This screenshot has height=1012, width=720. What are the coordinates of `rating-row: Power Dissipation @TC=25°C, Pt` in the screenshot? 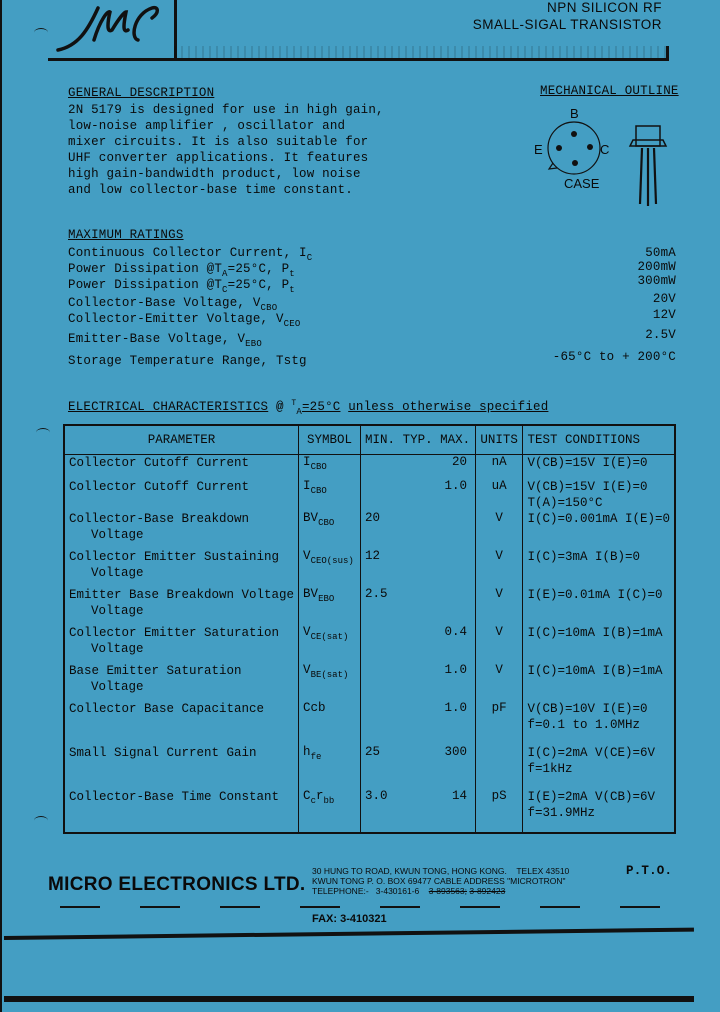 It's located at (181, 286).